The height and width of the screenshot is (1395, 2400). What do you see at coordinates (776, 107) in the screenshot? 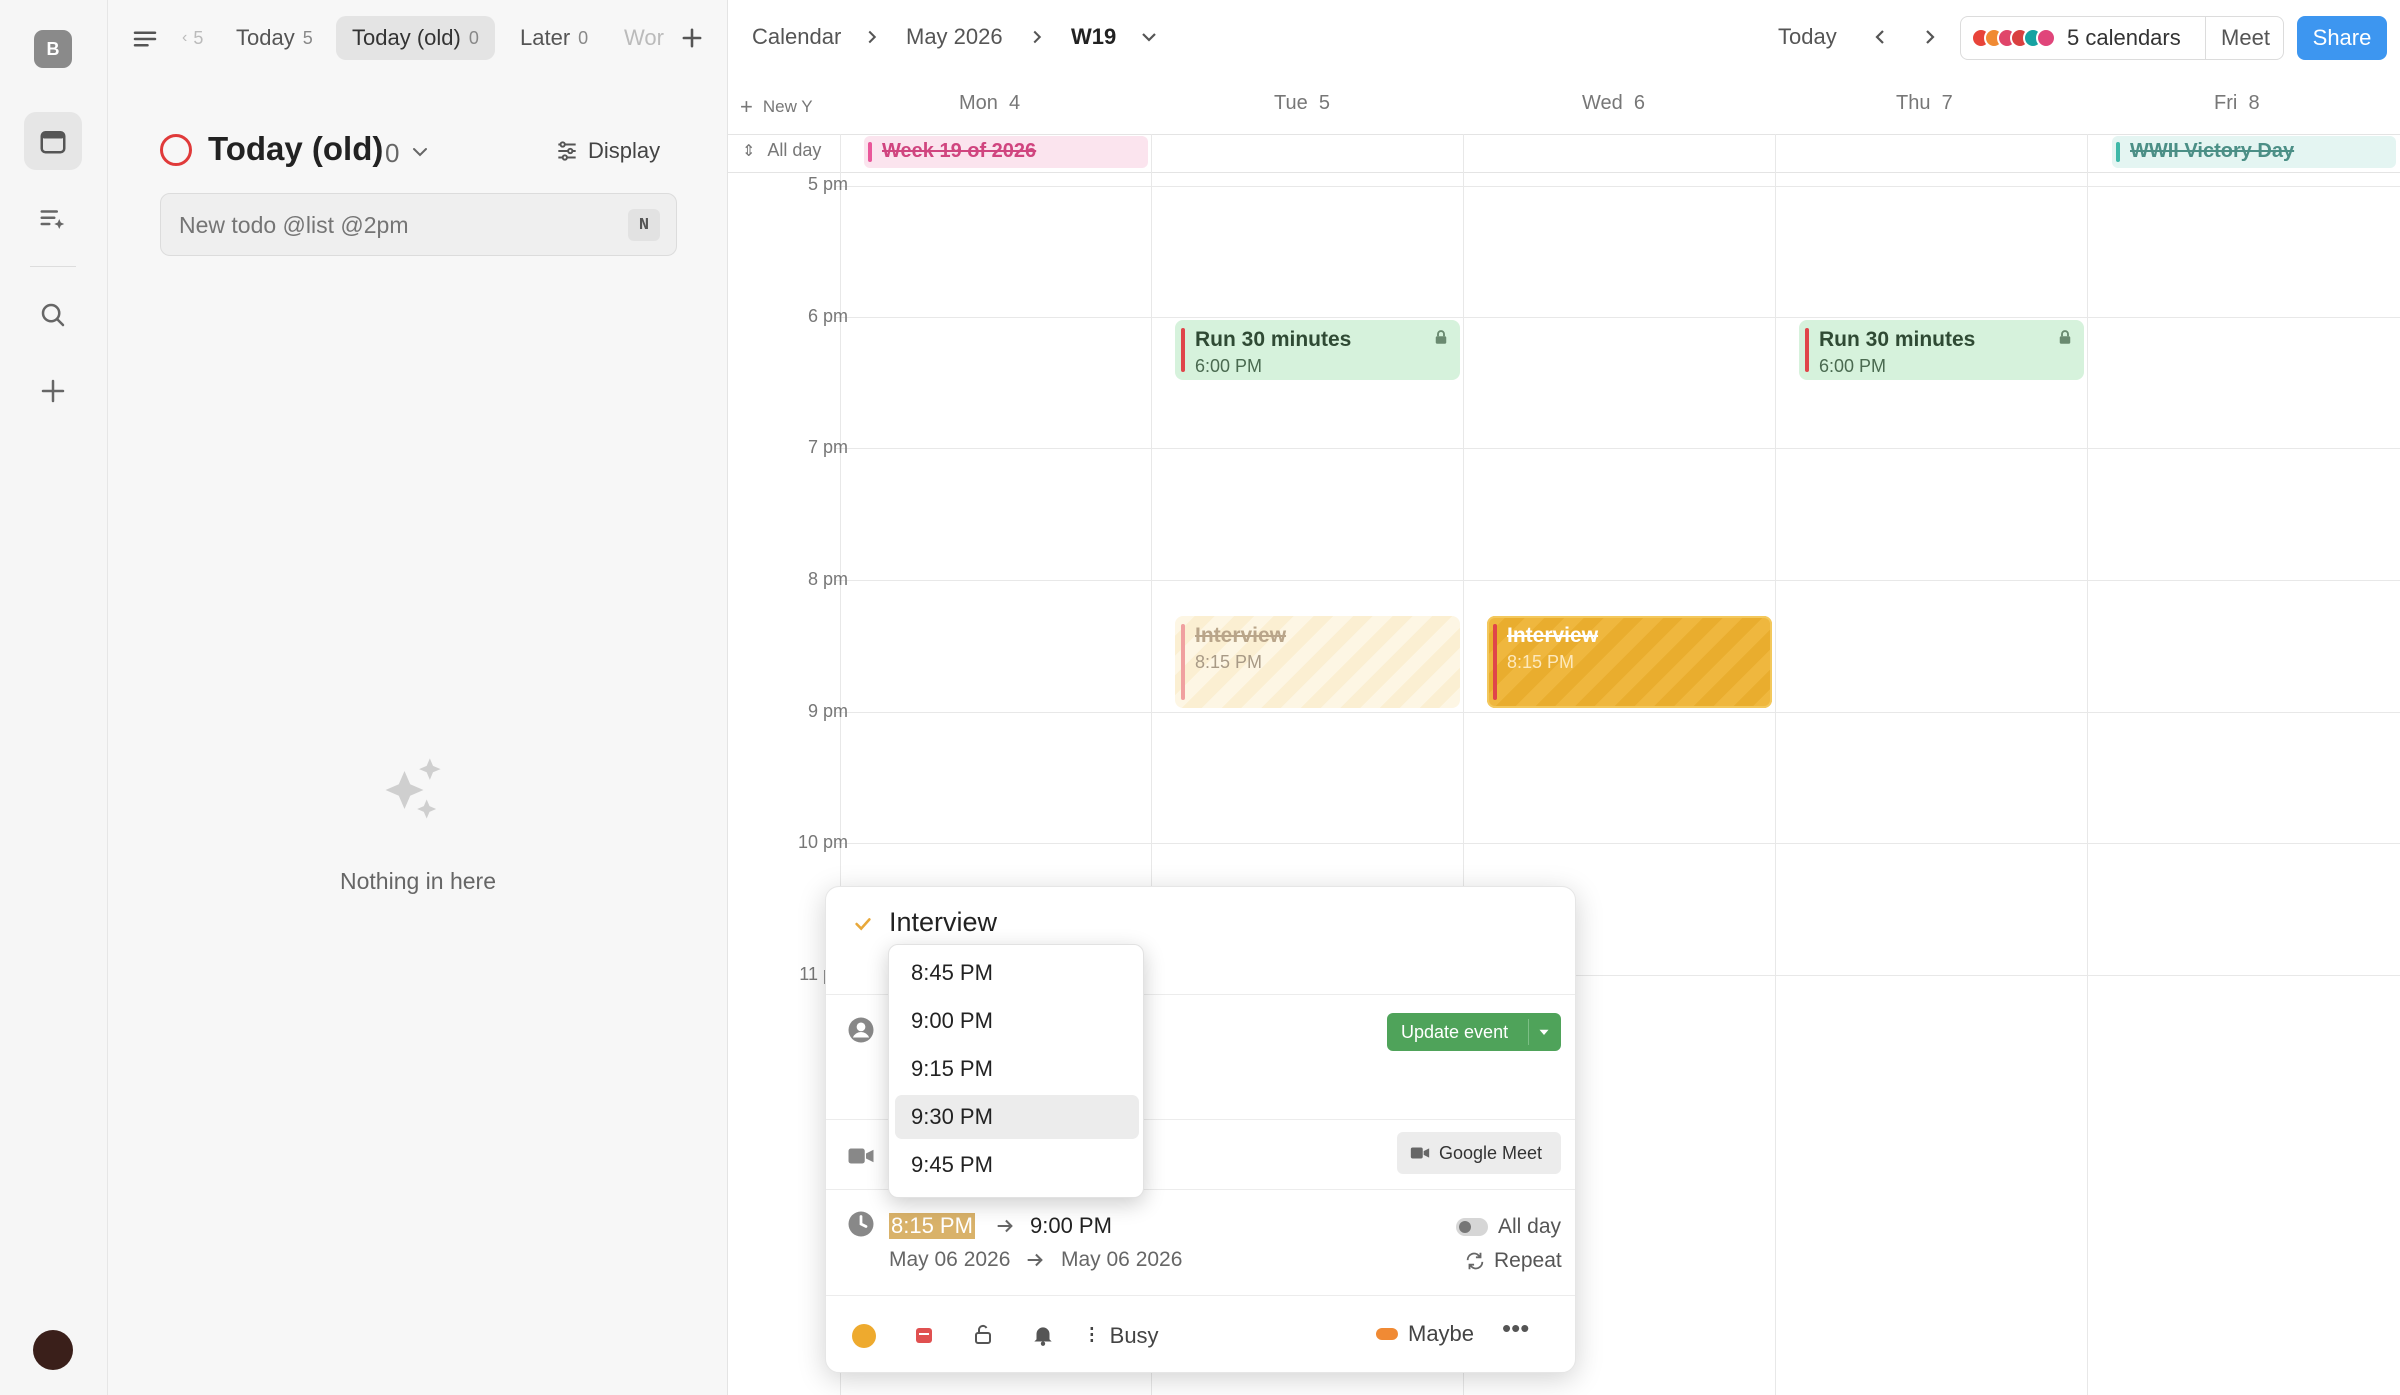
I see `new-event-button: + New Y` at bounding box center [776, 107].